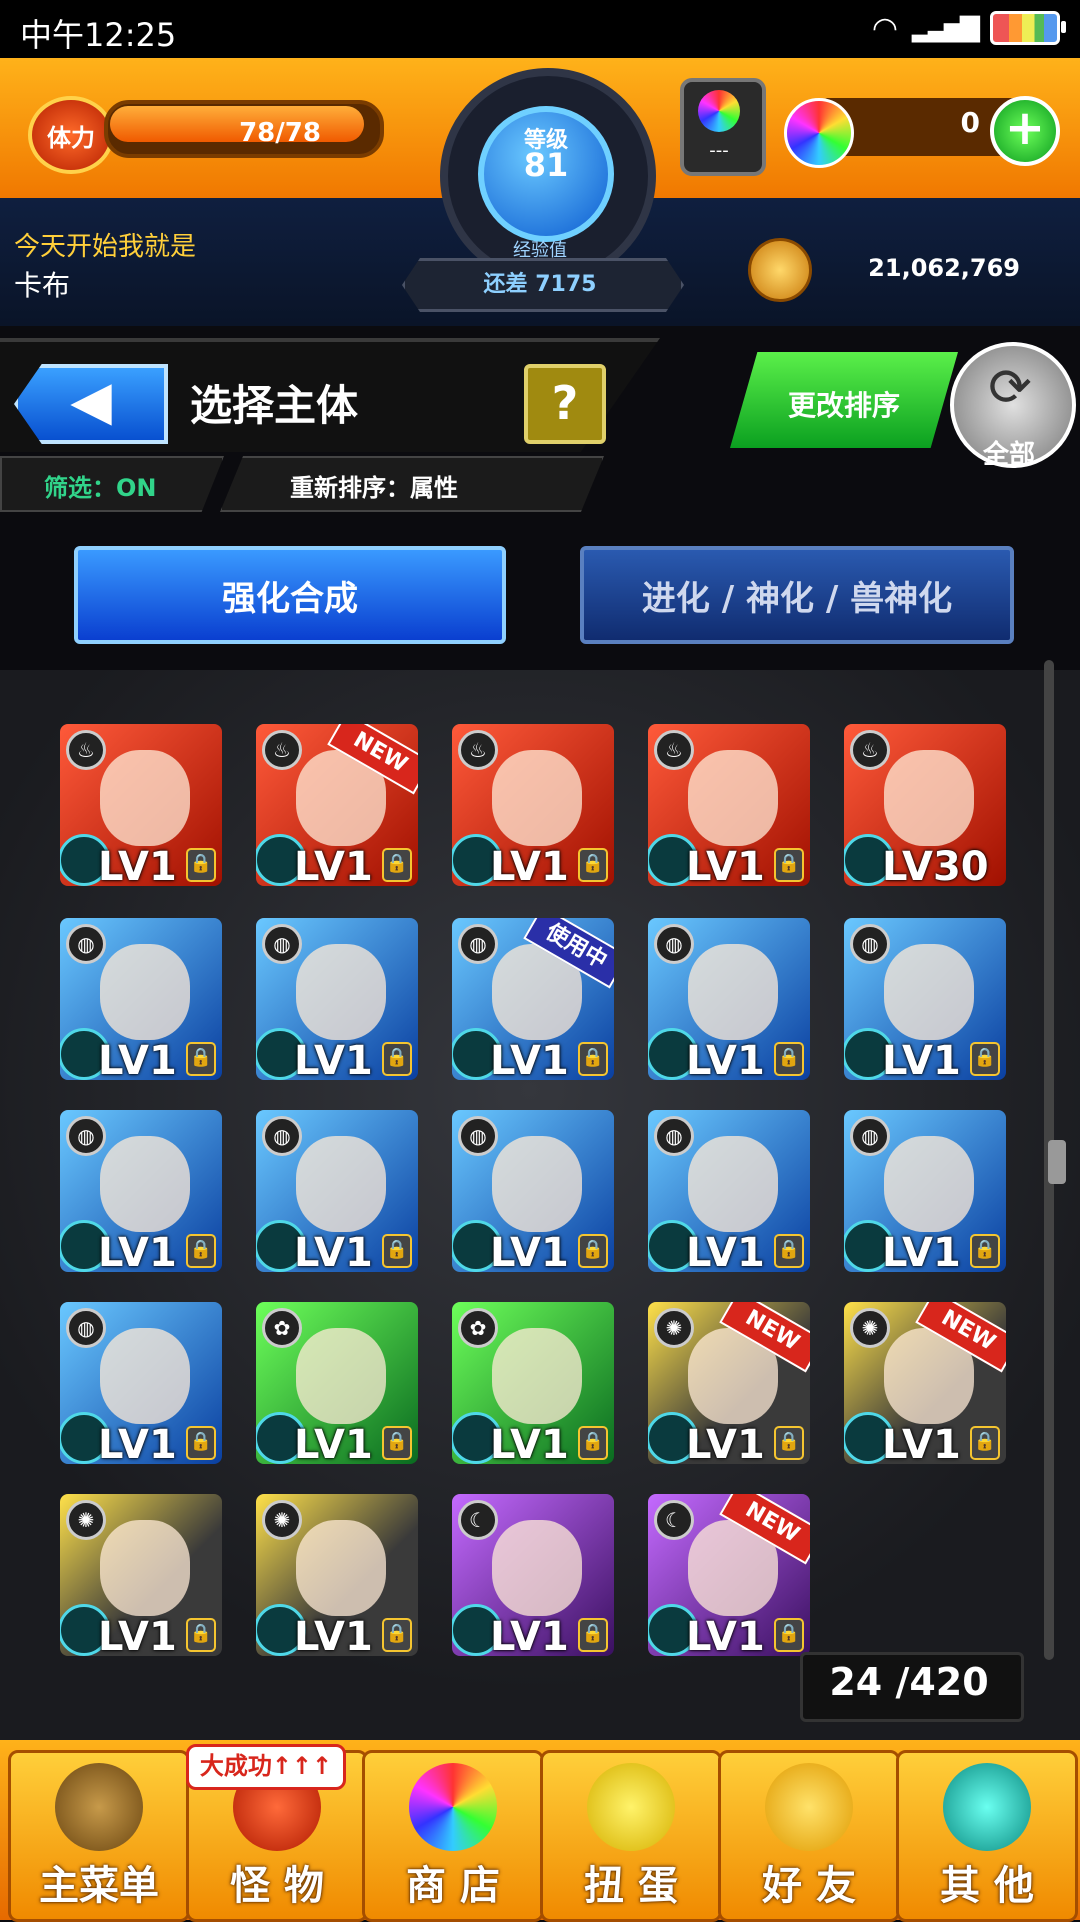 This screenshot has height=1922, width=1080. What do you see at coordinates (809, 1886) in the screenshot?
I see `nav-label: 好 友` at bounding box center [809, 1886].